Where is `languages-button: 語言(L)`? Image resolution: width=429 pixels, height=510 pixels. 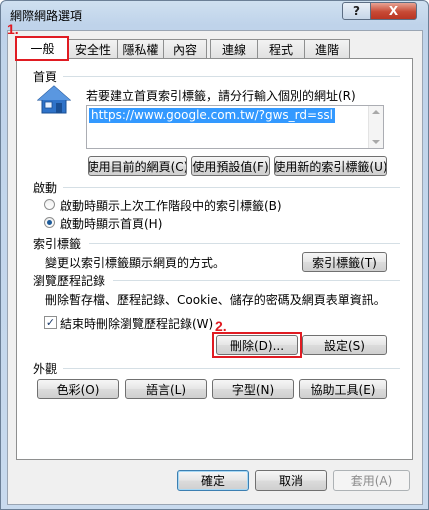
languages-button: 語言(L) is located at coordinates (166, 389).